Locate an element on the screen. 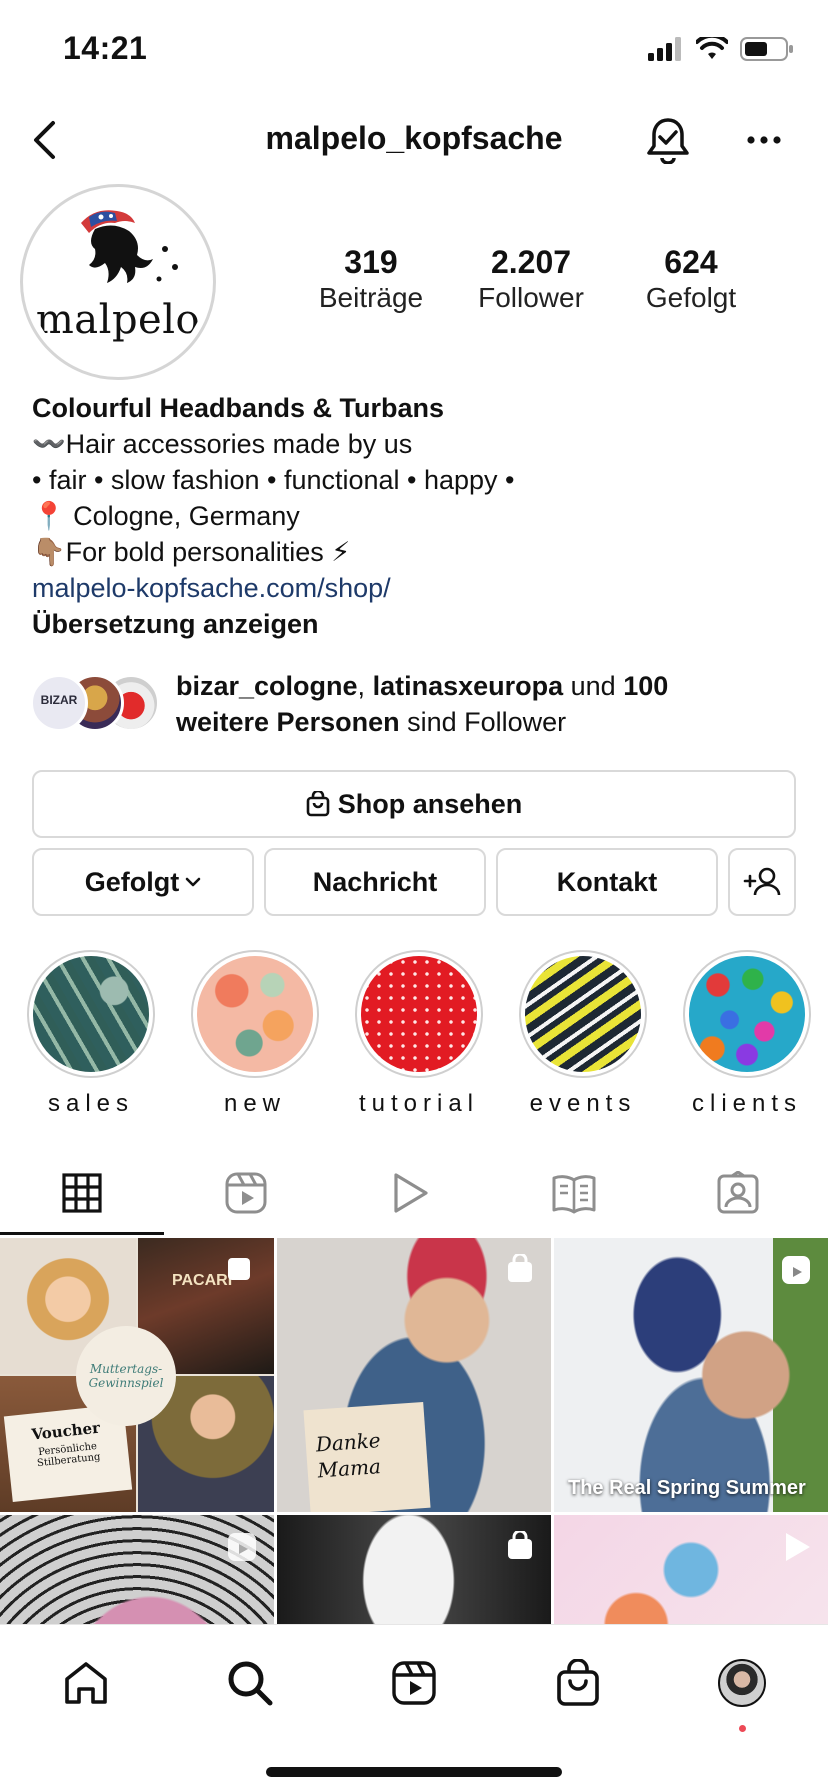 The height and width of the screenshot is (1792, 828). profile-username: malpelo_kopfsache is located at coordinates (414, 138).